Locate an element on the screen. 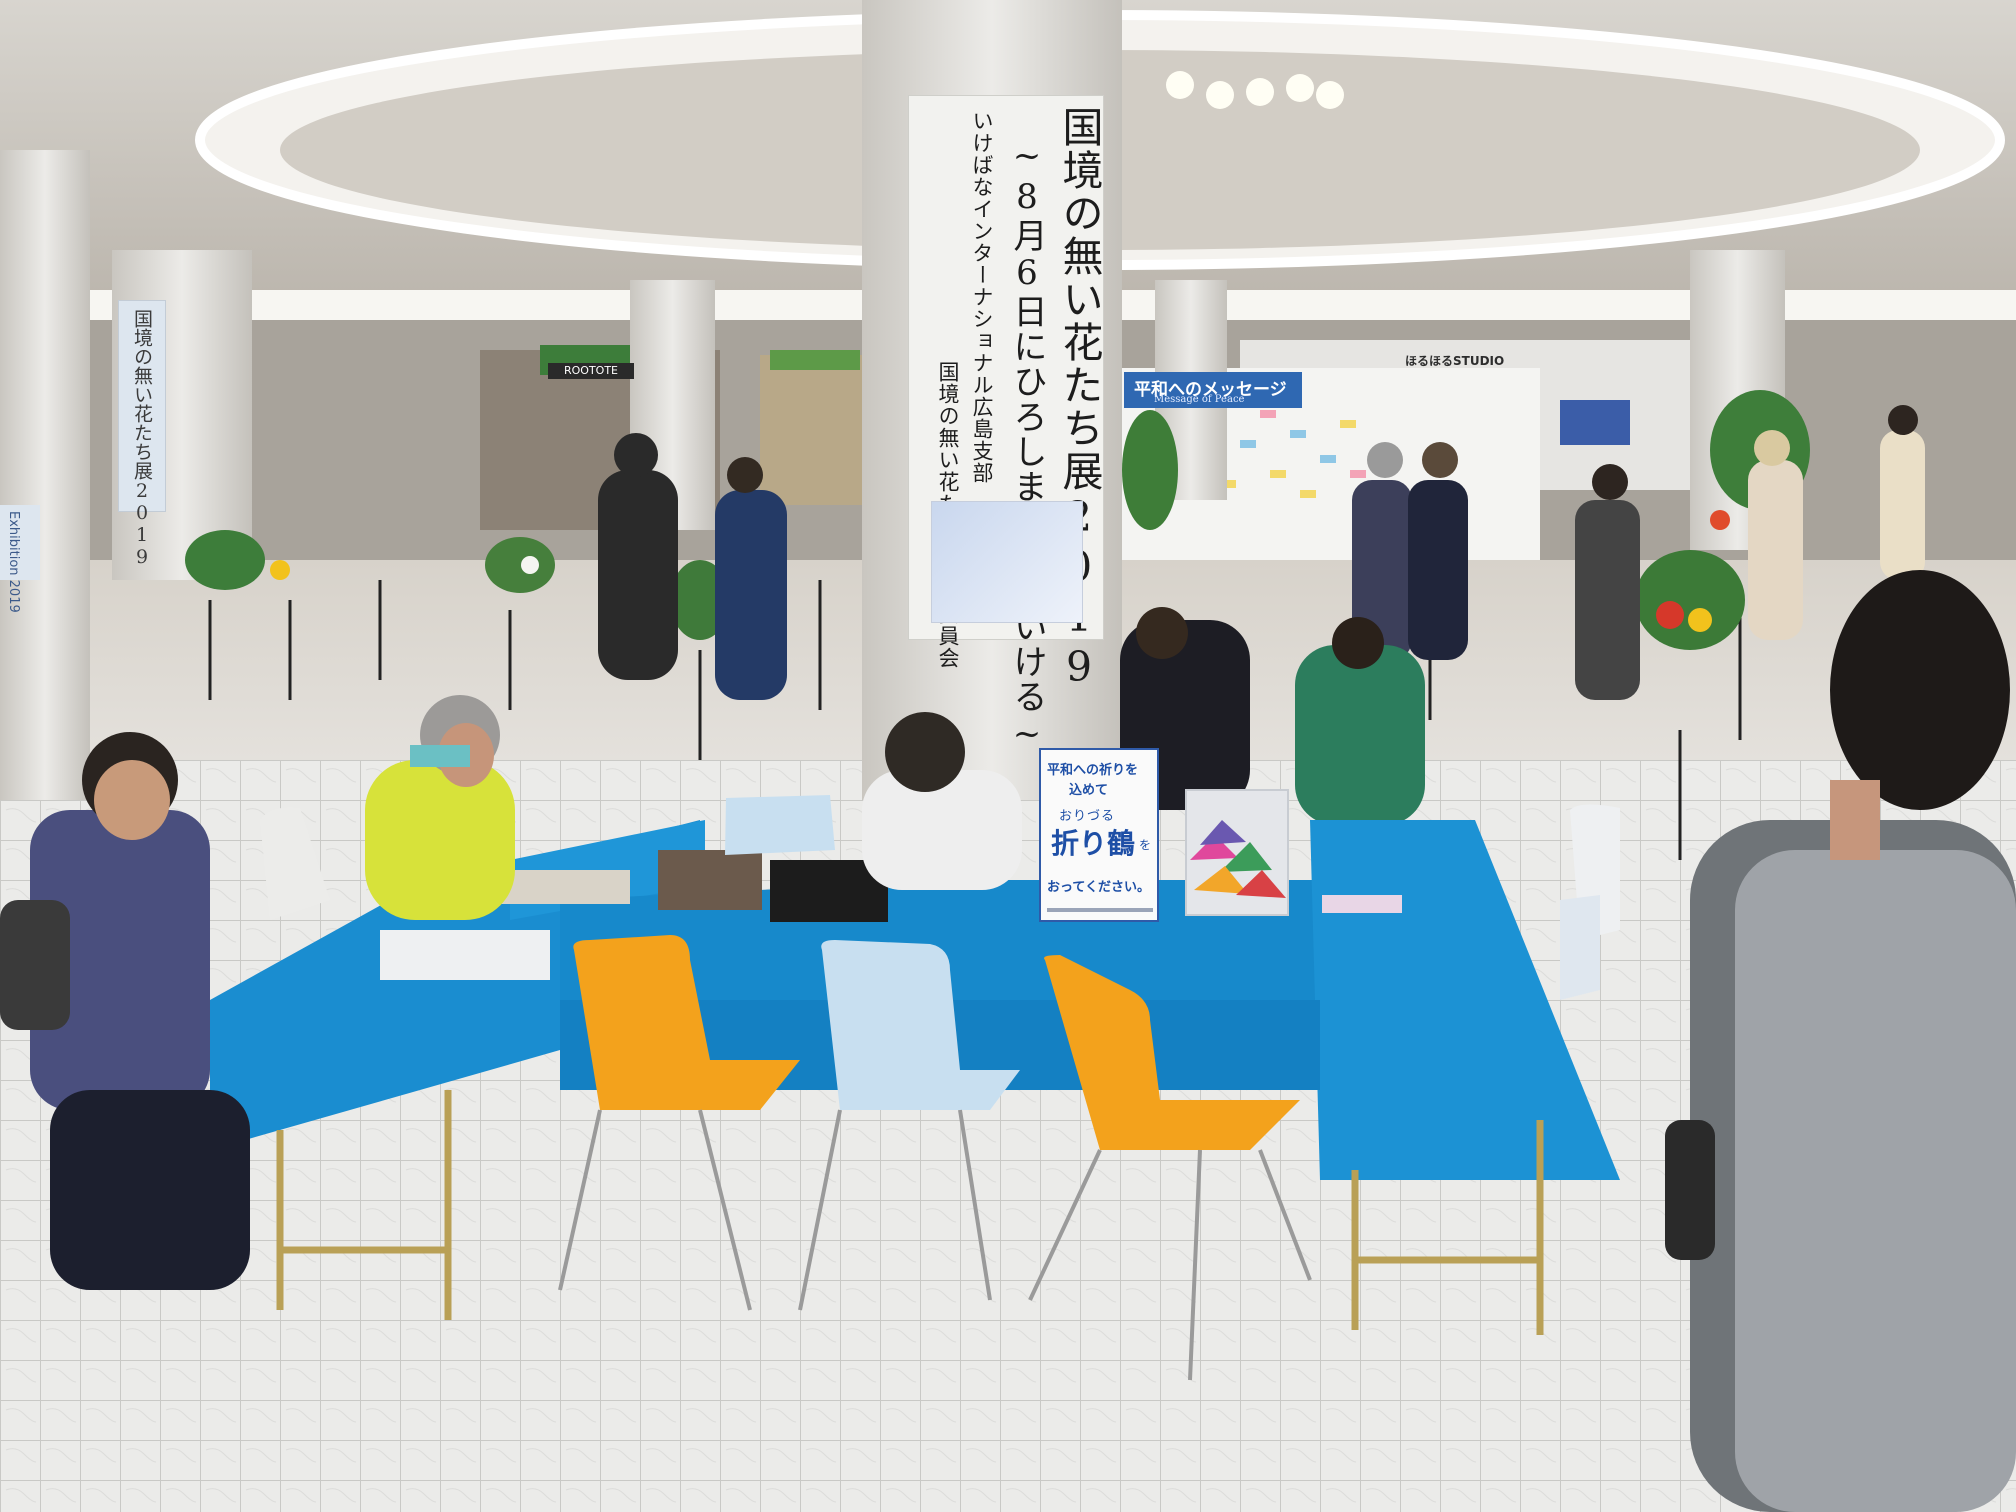  left-banner-english: Exhibition 2019 is located at coordinates (20, 559).